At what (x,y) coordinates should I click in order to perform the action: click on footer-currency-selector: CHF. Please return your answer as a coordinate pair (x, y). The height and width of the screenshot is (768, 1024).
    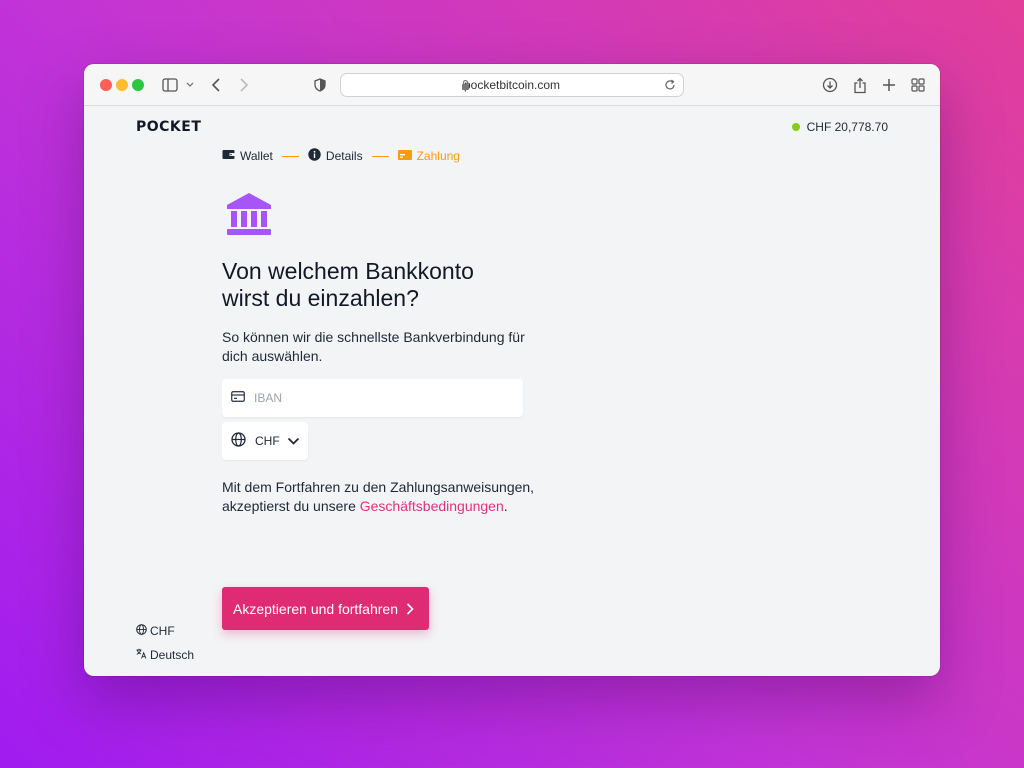
    Looking at the image, I should click on (155, 631).